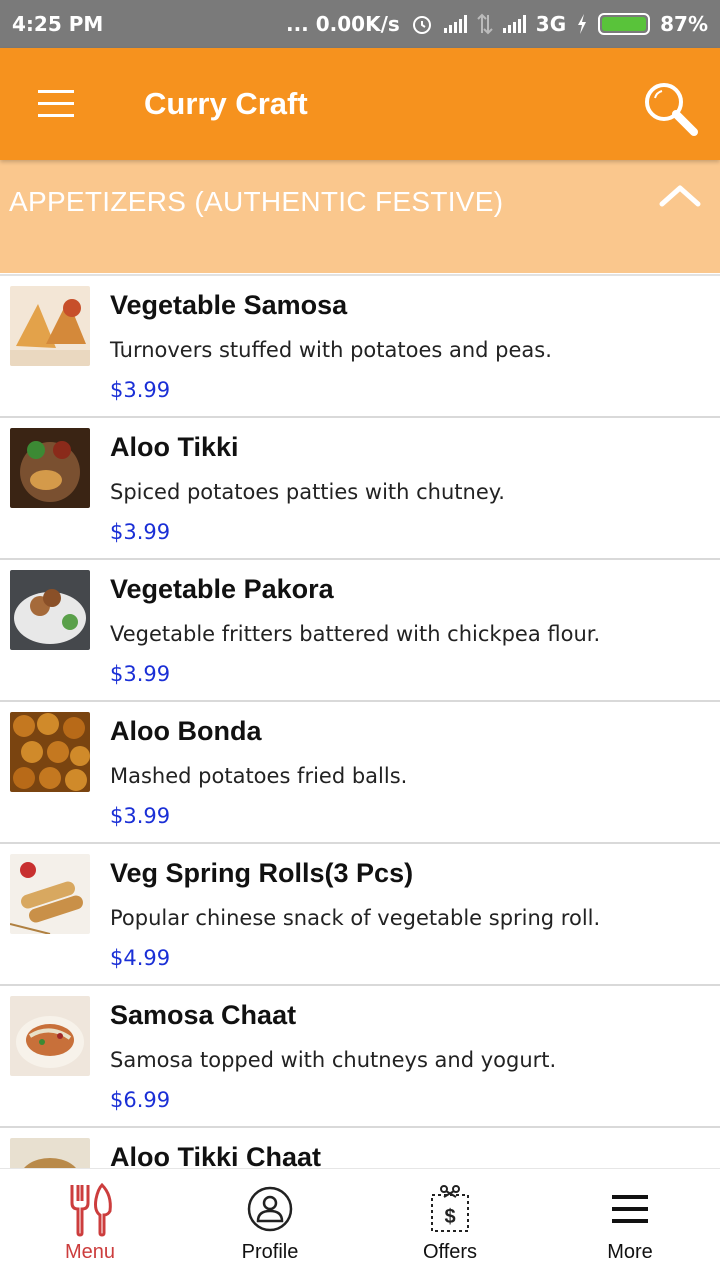  I want to click on item-name: Vegetable Samosa, so click(229, 305).